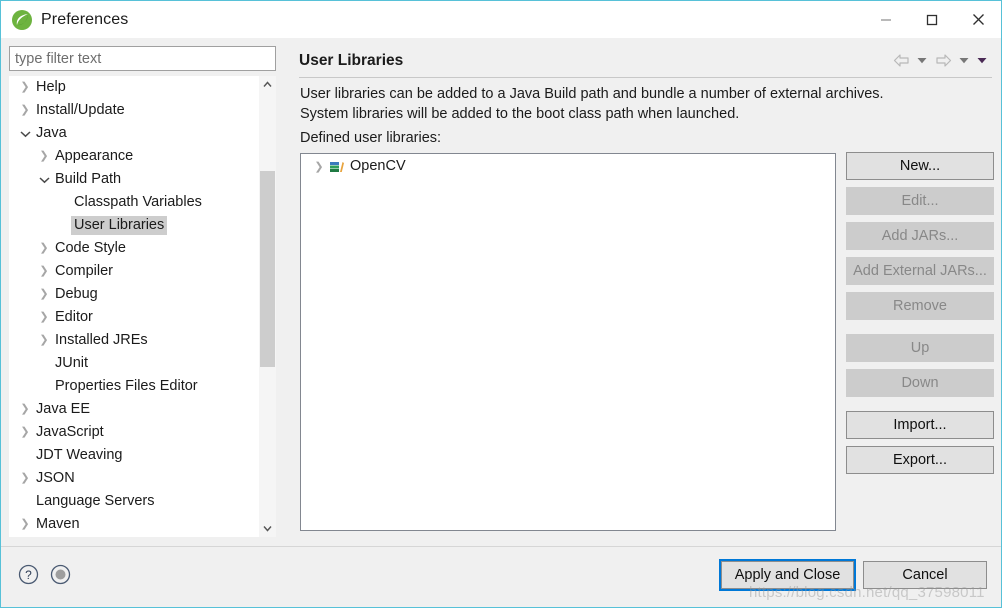 The height and width of the screenshot is (608, 1002). I want to click on tree-item-install-update: ❯ Install/Update, so click(134, 110).